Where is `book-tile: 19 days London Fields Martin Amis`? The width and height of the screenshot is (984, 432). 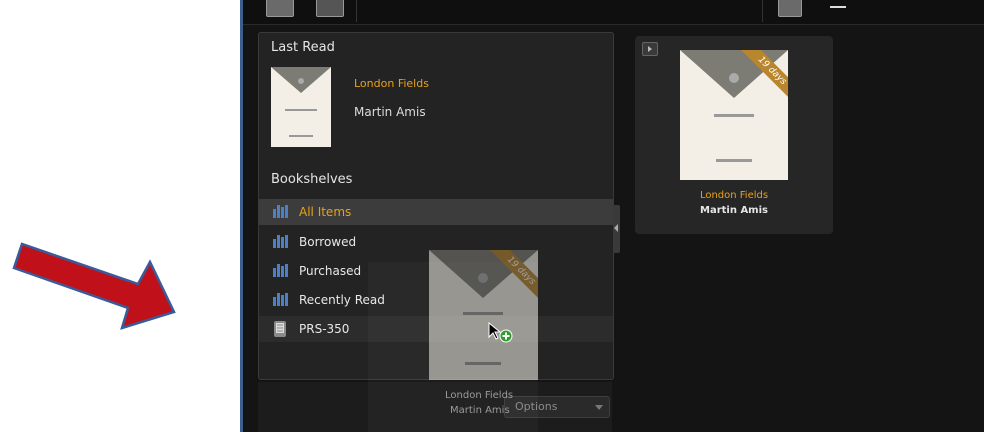 book-tile: 19 days London Fields Martin Amis is located at coordinates (734, 135).